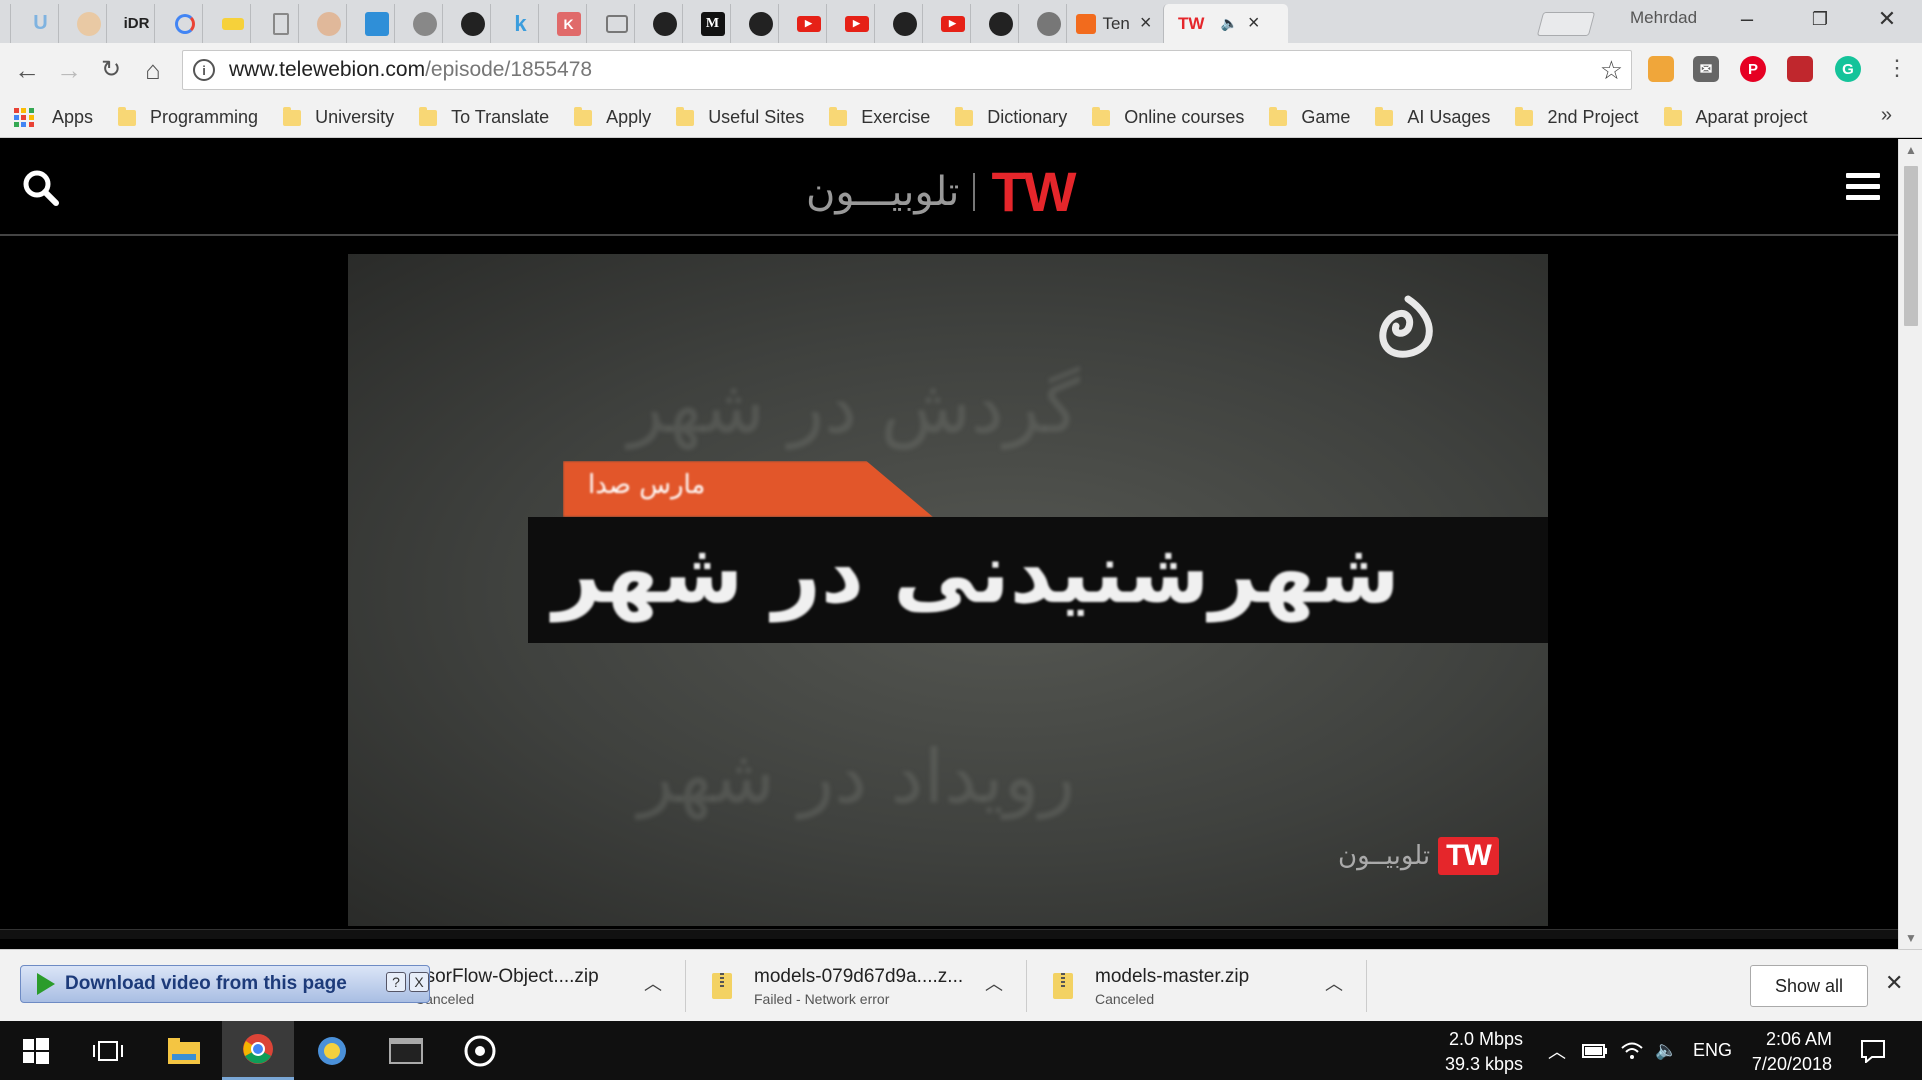  Describe the element at coordinates (949, 934) in the screenshot. I see `player-controls-strip` at that location.